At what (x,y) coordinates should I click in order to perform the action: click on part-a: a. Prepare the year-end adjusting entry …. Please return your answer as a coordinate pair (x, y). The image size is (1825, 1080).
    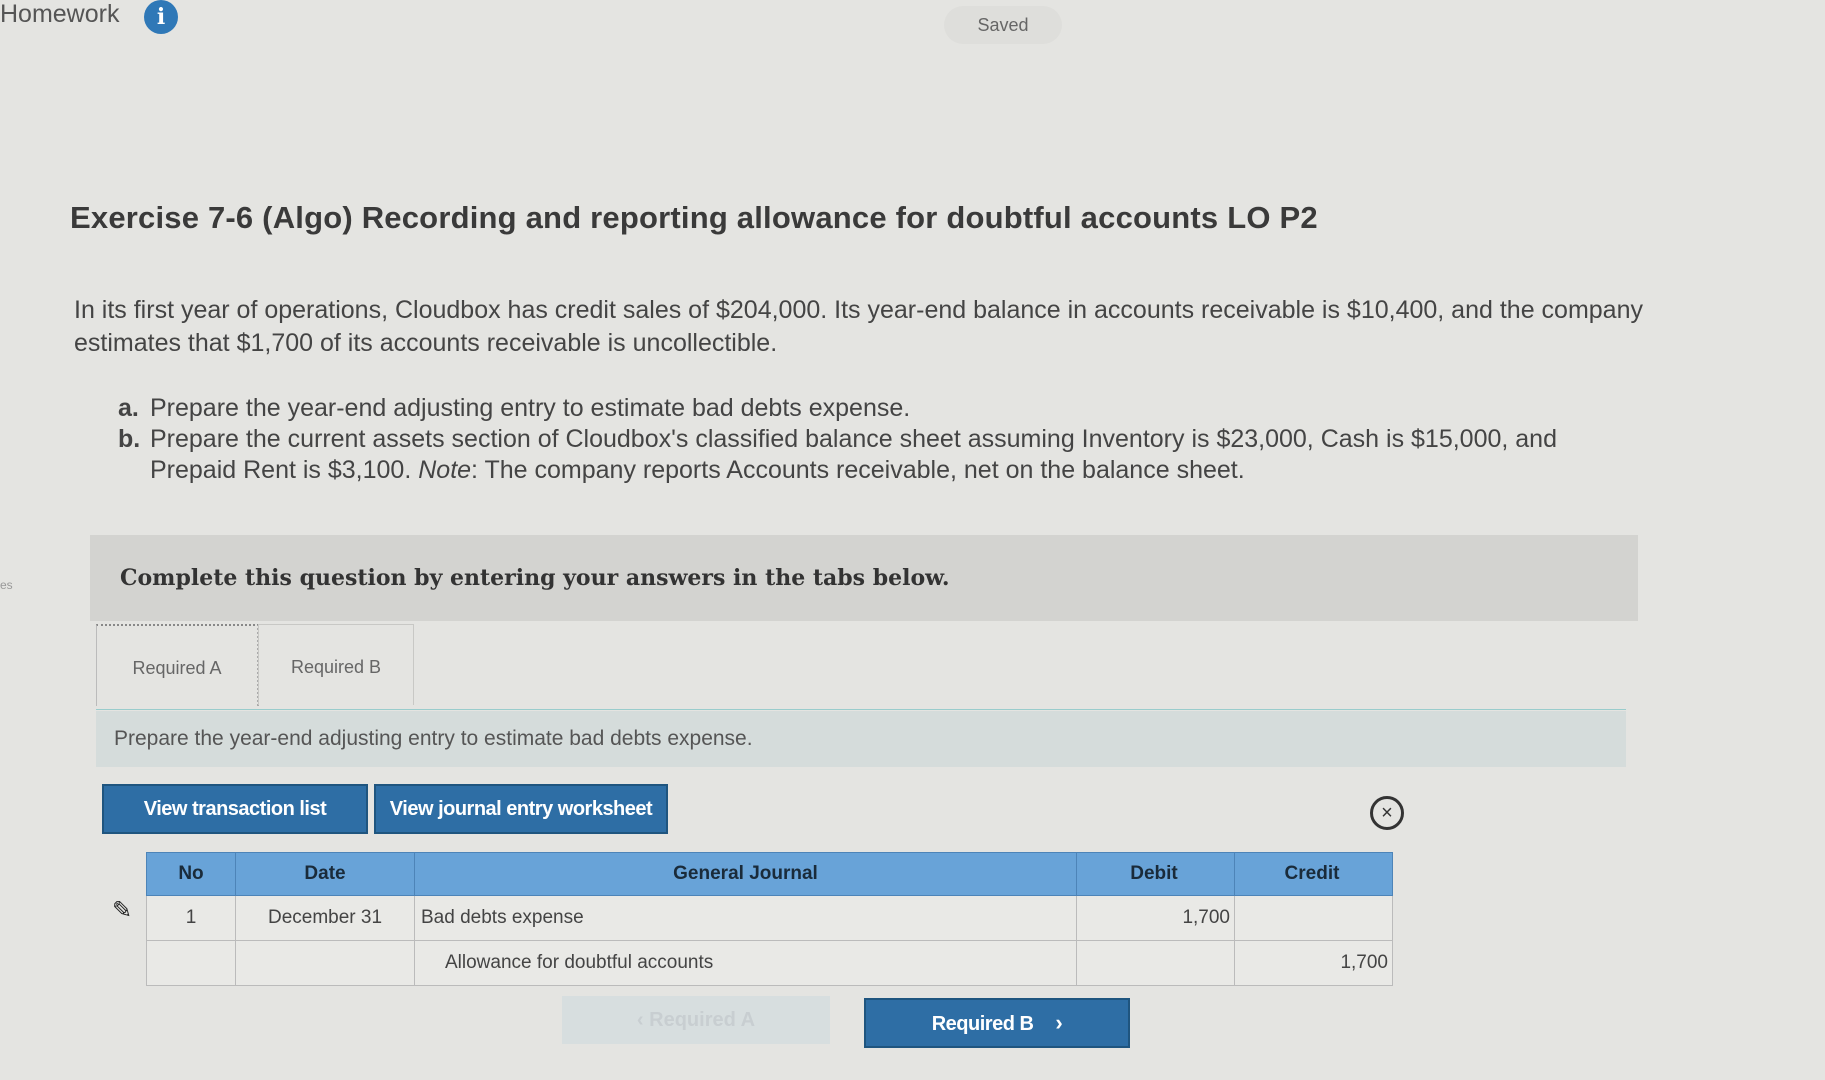
    Looking at the image, I should click on (883, 408).